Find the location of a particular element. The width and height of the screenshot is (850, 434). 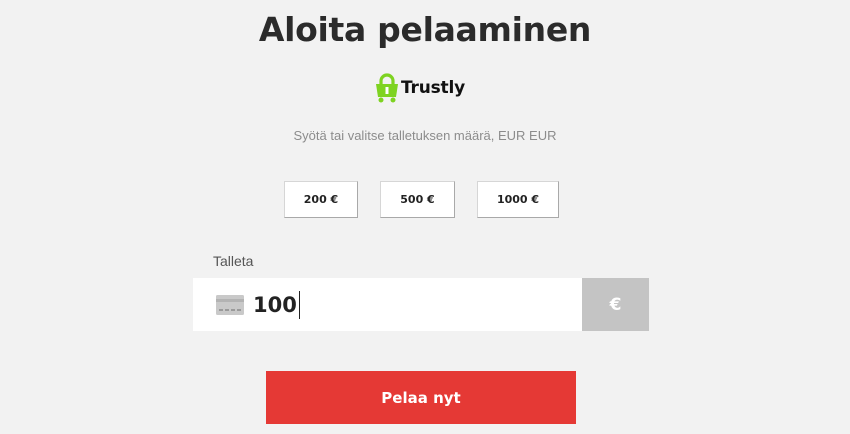

page-title: Aloita pelaaminen is located at coordinates (425, 29).